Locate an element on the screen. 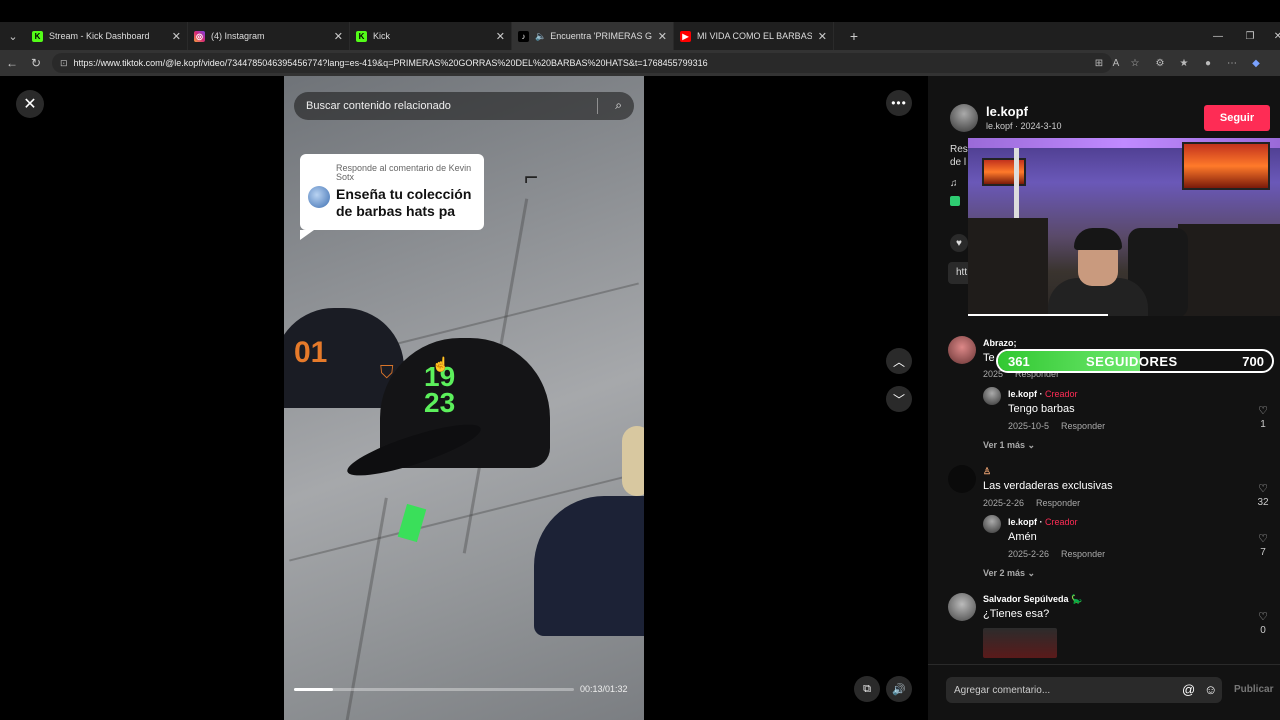 The image size is (1280, 720). reply-user: le.kopf is located at coordinates (1023, 394).